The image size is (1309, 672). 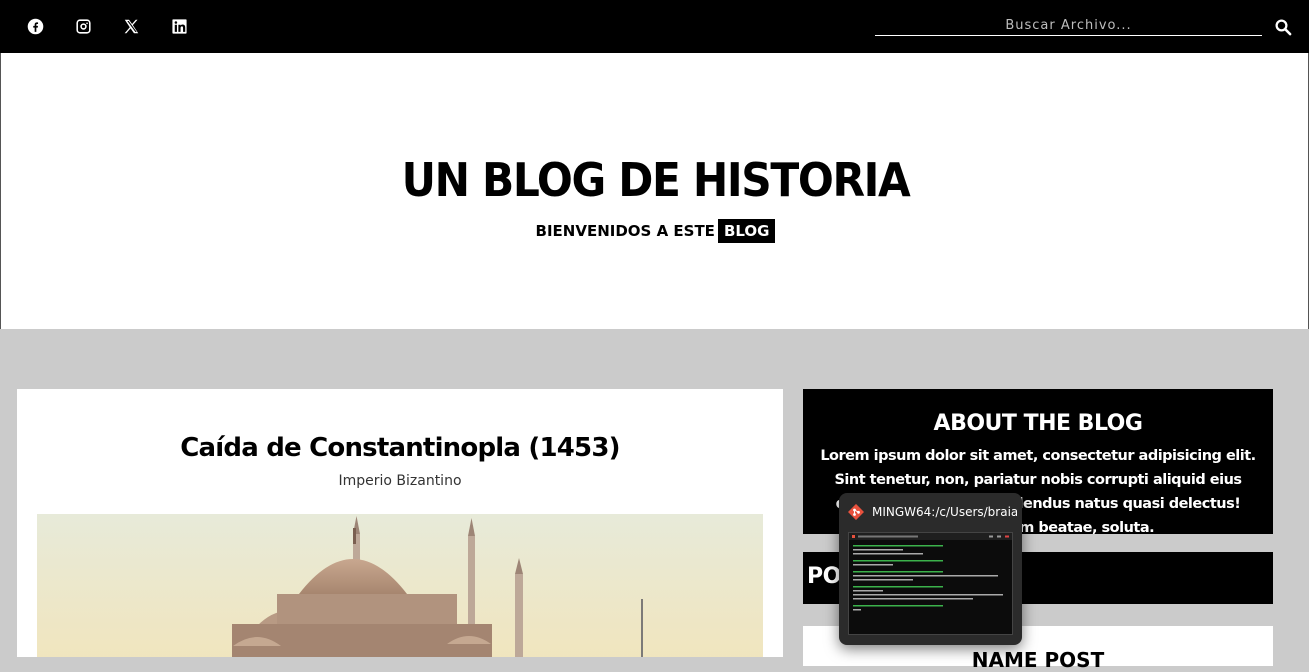 What do you see at coordinates (179, 26) in the screenshot?
I see `linkedin-icon` at bounding box center [179, 26].